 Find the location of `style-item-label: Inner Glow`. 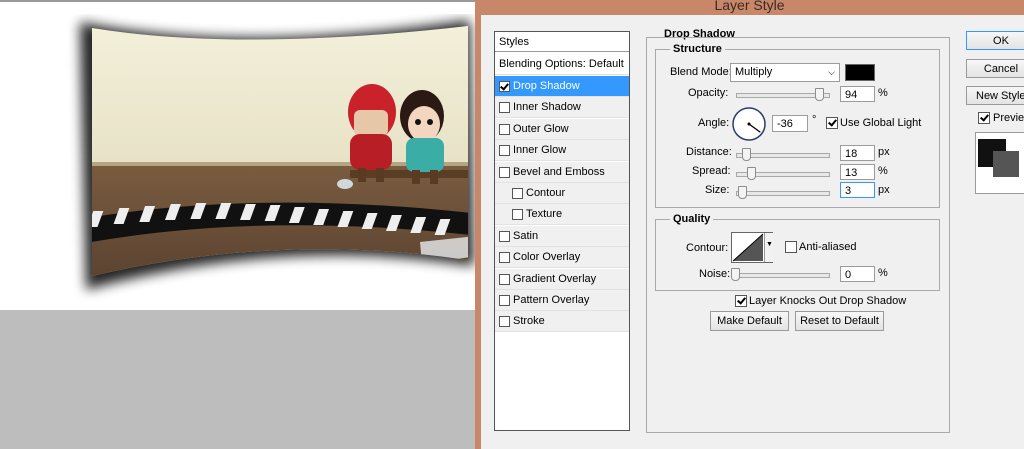

style-item-label: Inner Glow is located at coordinates (540, 150).